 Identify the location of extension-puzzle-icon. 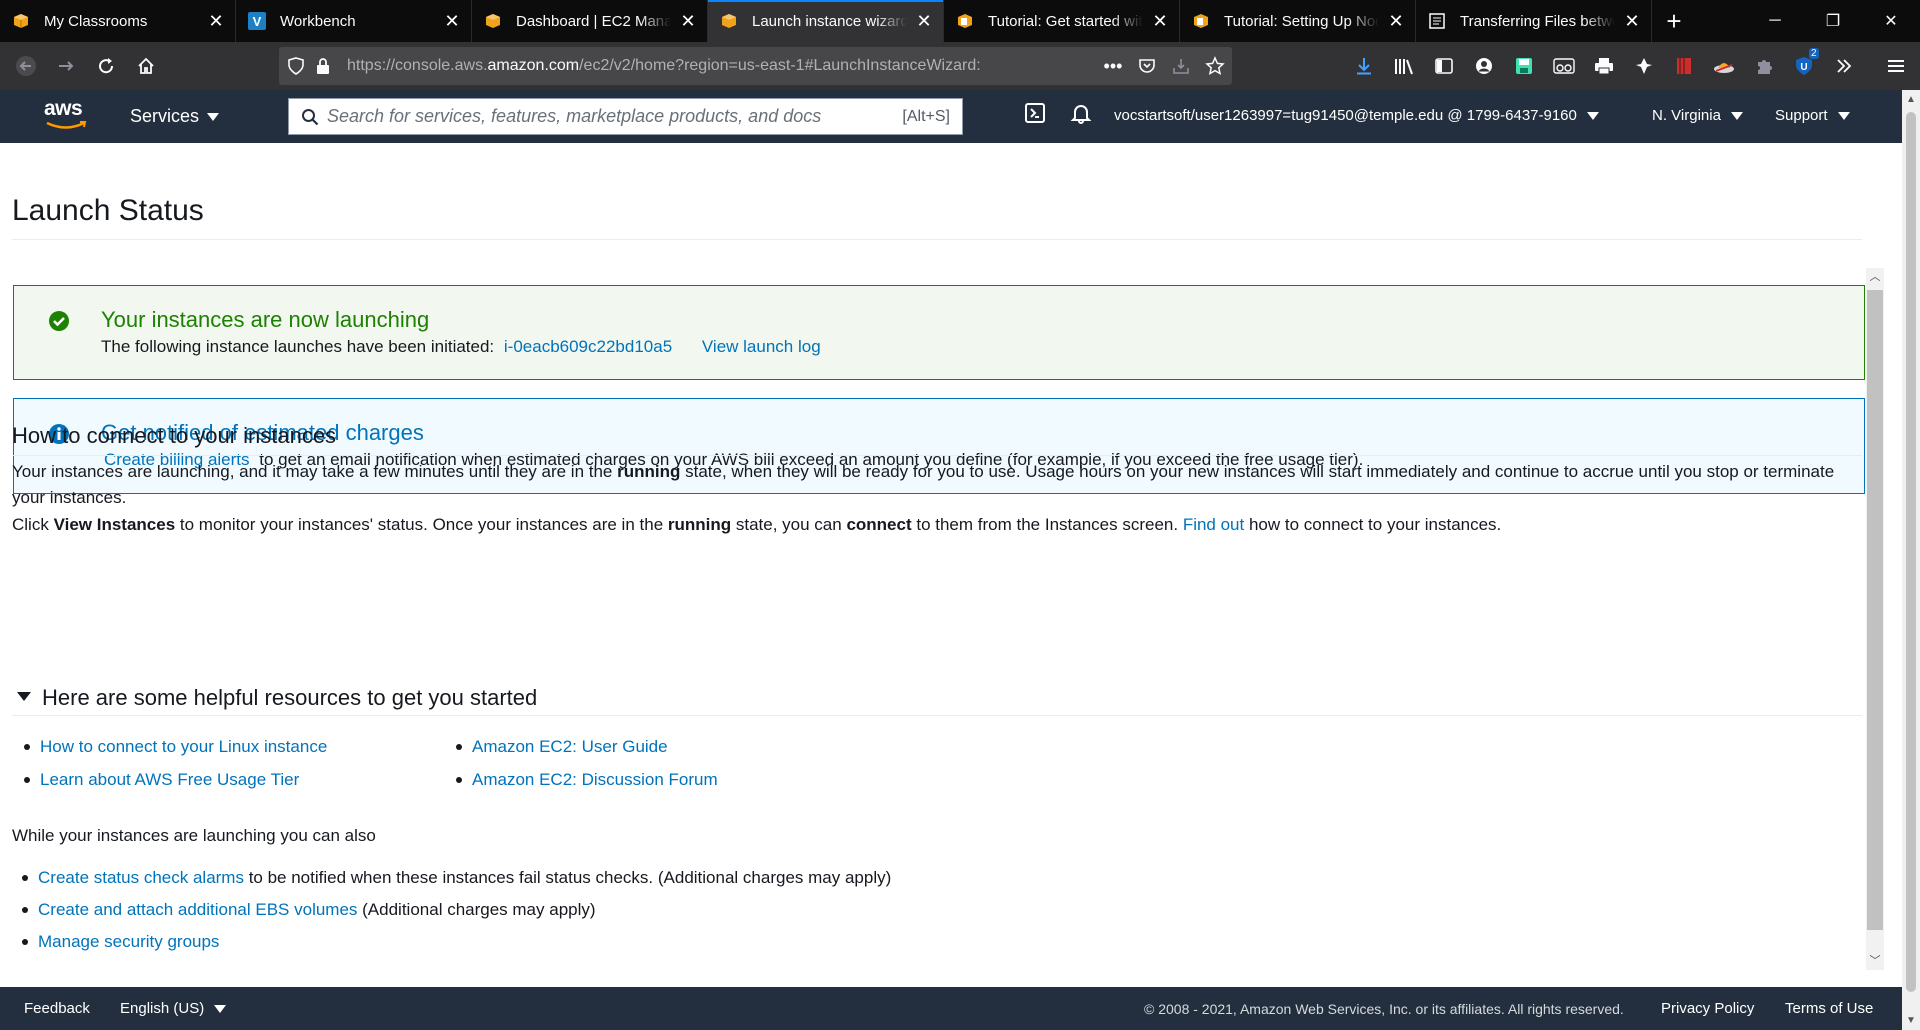
(1644, 66).